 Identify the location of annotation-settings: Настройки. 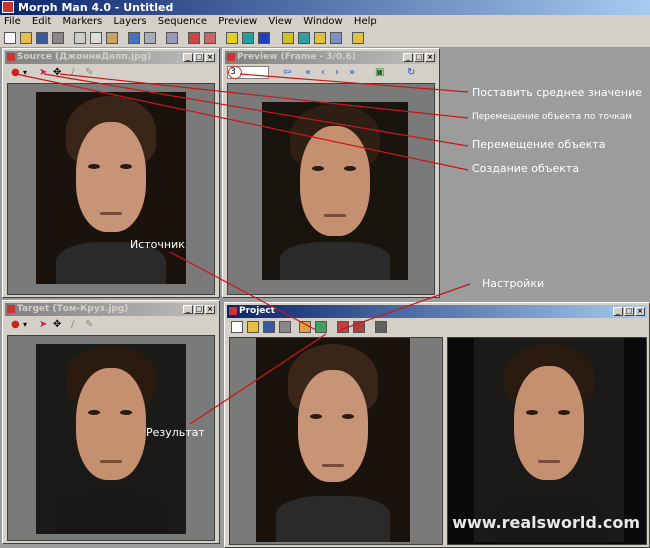
(513, 283).